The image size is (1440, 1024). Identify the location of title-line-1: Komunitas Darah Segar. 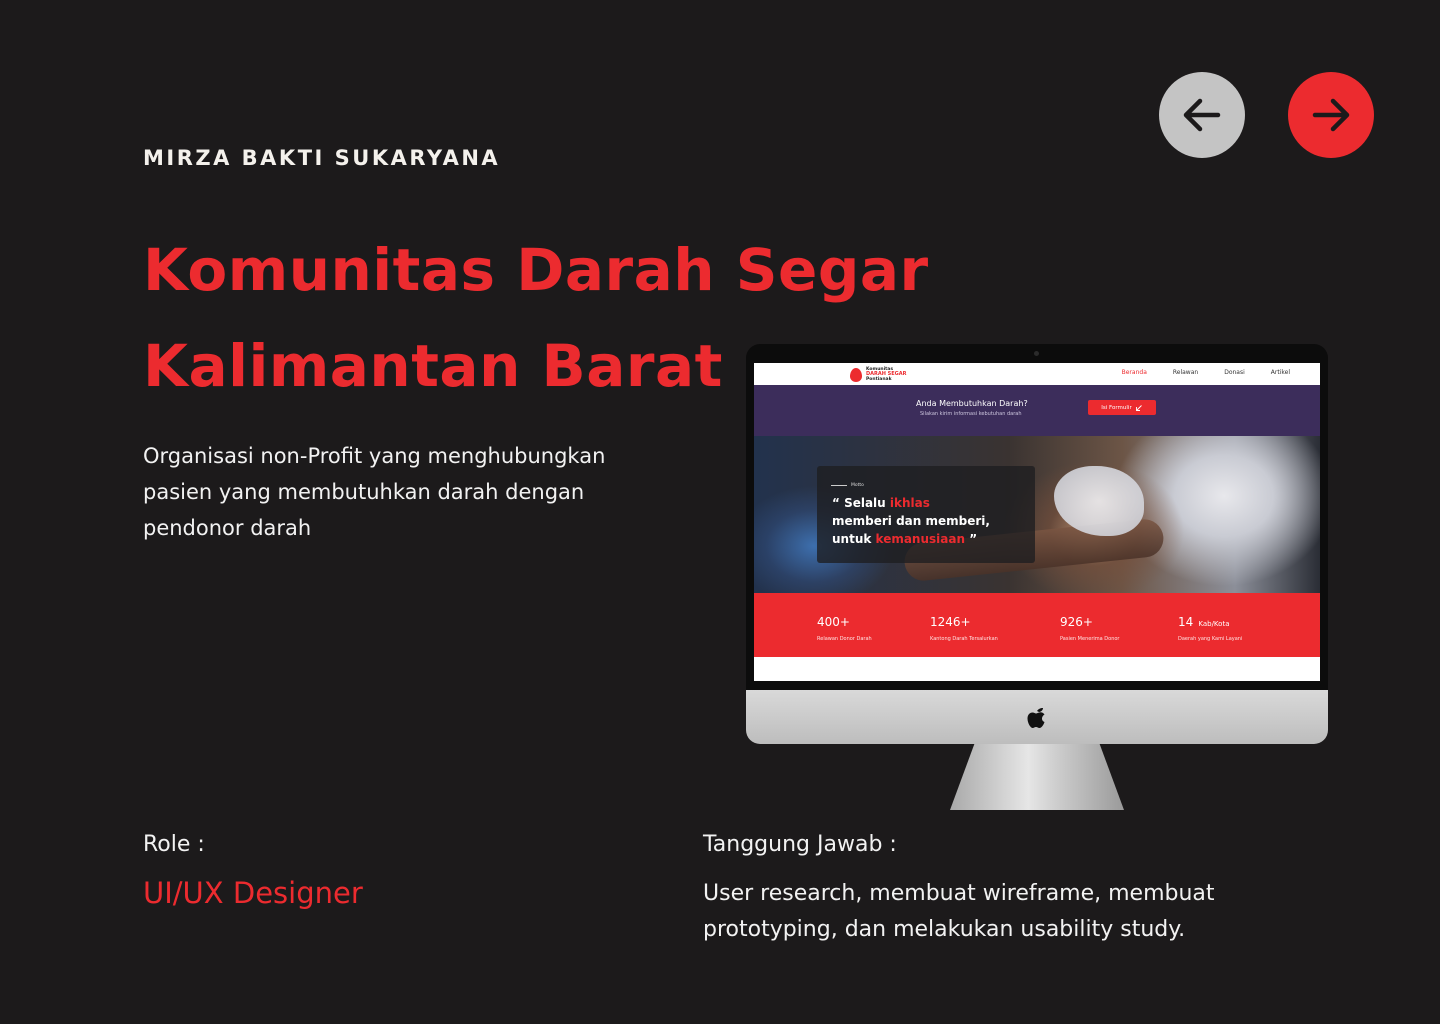
(536, 270).